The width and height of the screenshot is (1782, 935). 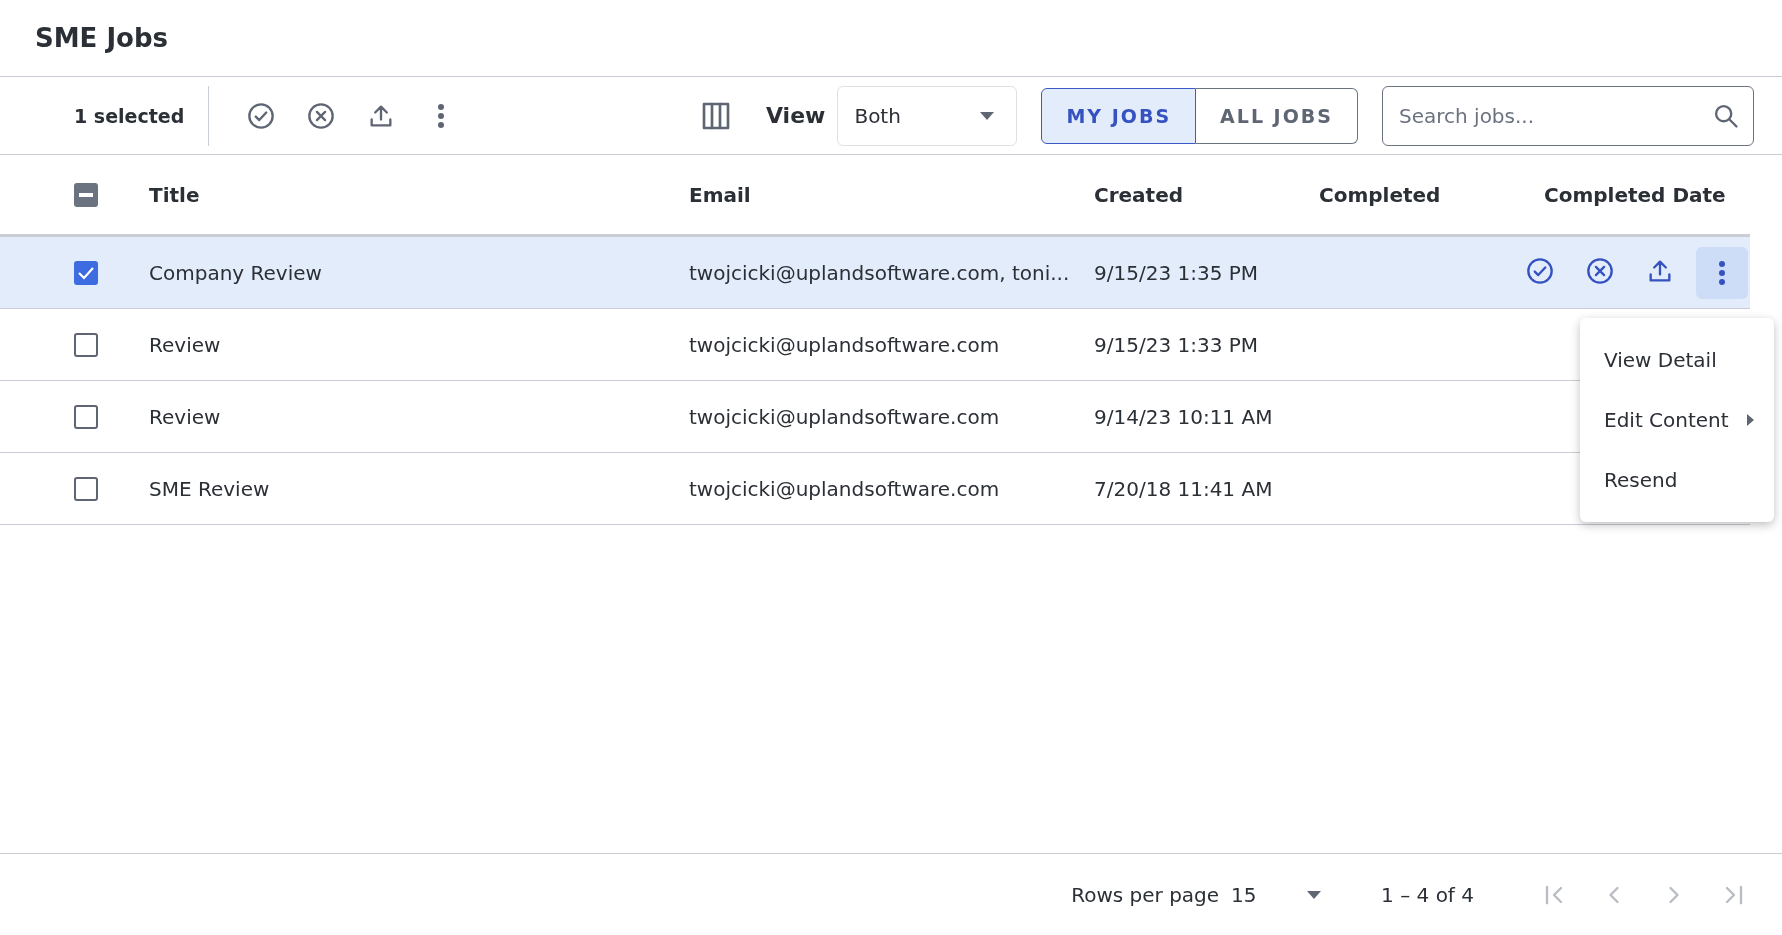 What do you see at coordinates (1177, 344) in the screenshot?
I see `table-cell-text: 9/15/23 1:33 PM` at bounding box center [1177, 344].